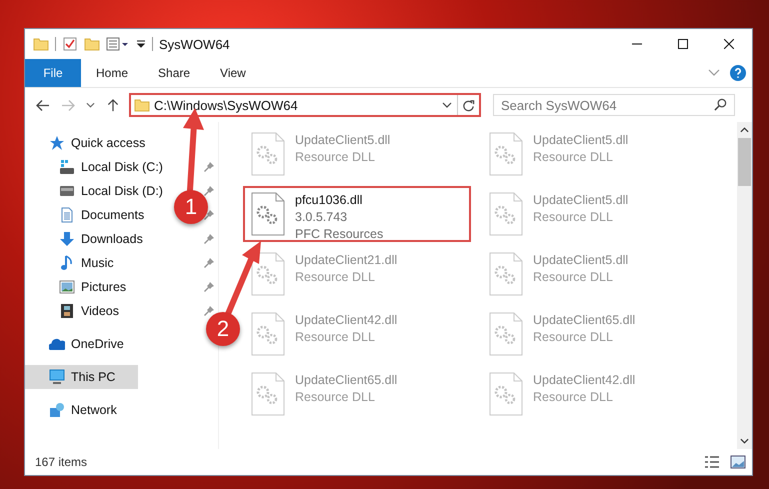 Image resolution: width=769 pixels, height=489 pixels. What do you see at coordinates (637, 44) in the screenshot?
I see `minimize-icon` at bounding box center [637, 44].